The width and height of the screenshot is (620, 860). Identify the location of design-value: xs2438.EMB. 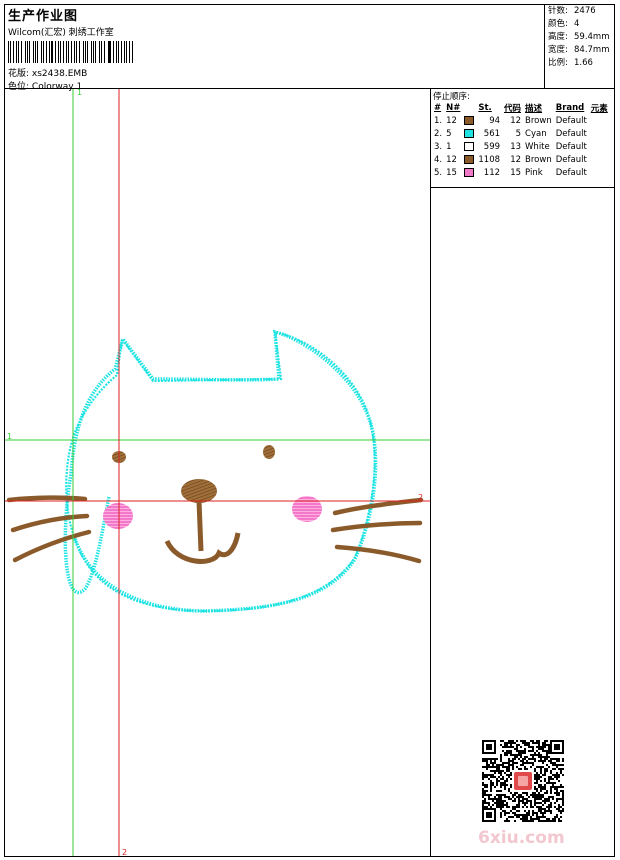
(59, 74).